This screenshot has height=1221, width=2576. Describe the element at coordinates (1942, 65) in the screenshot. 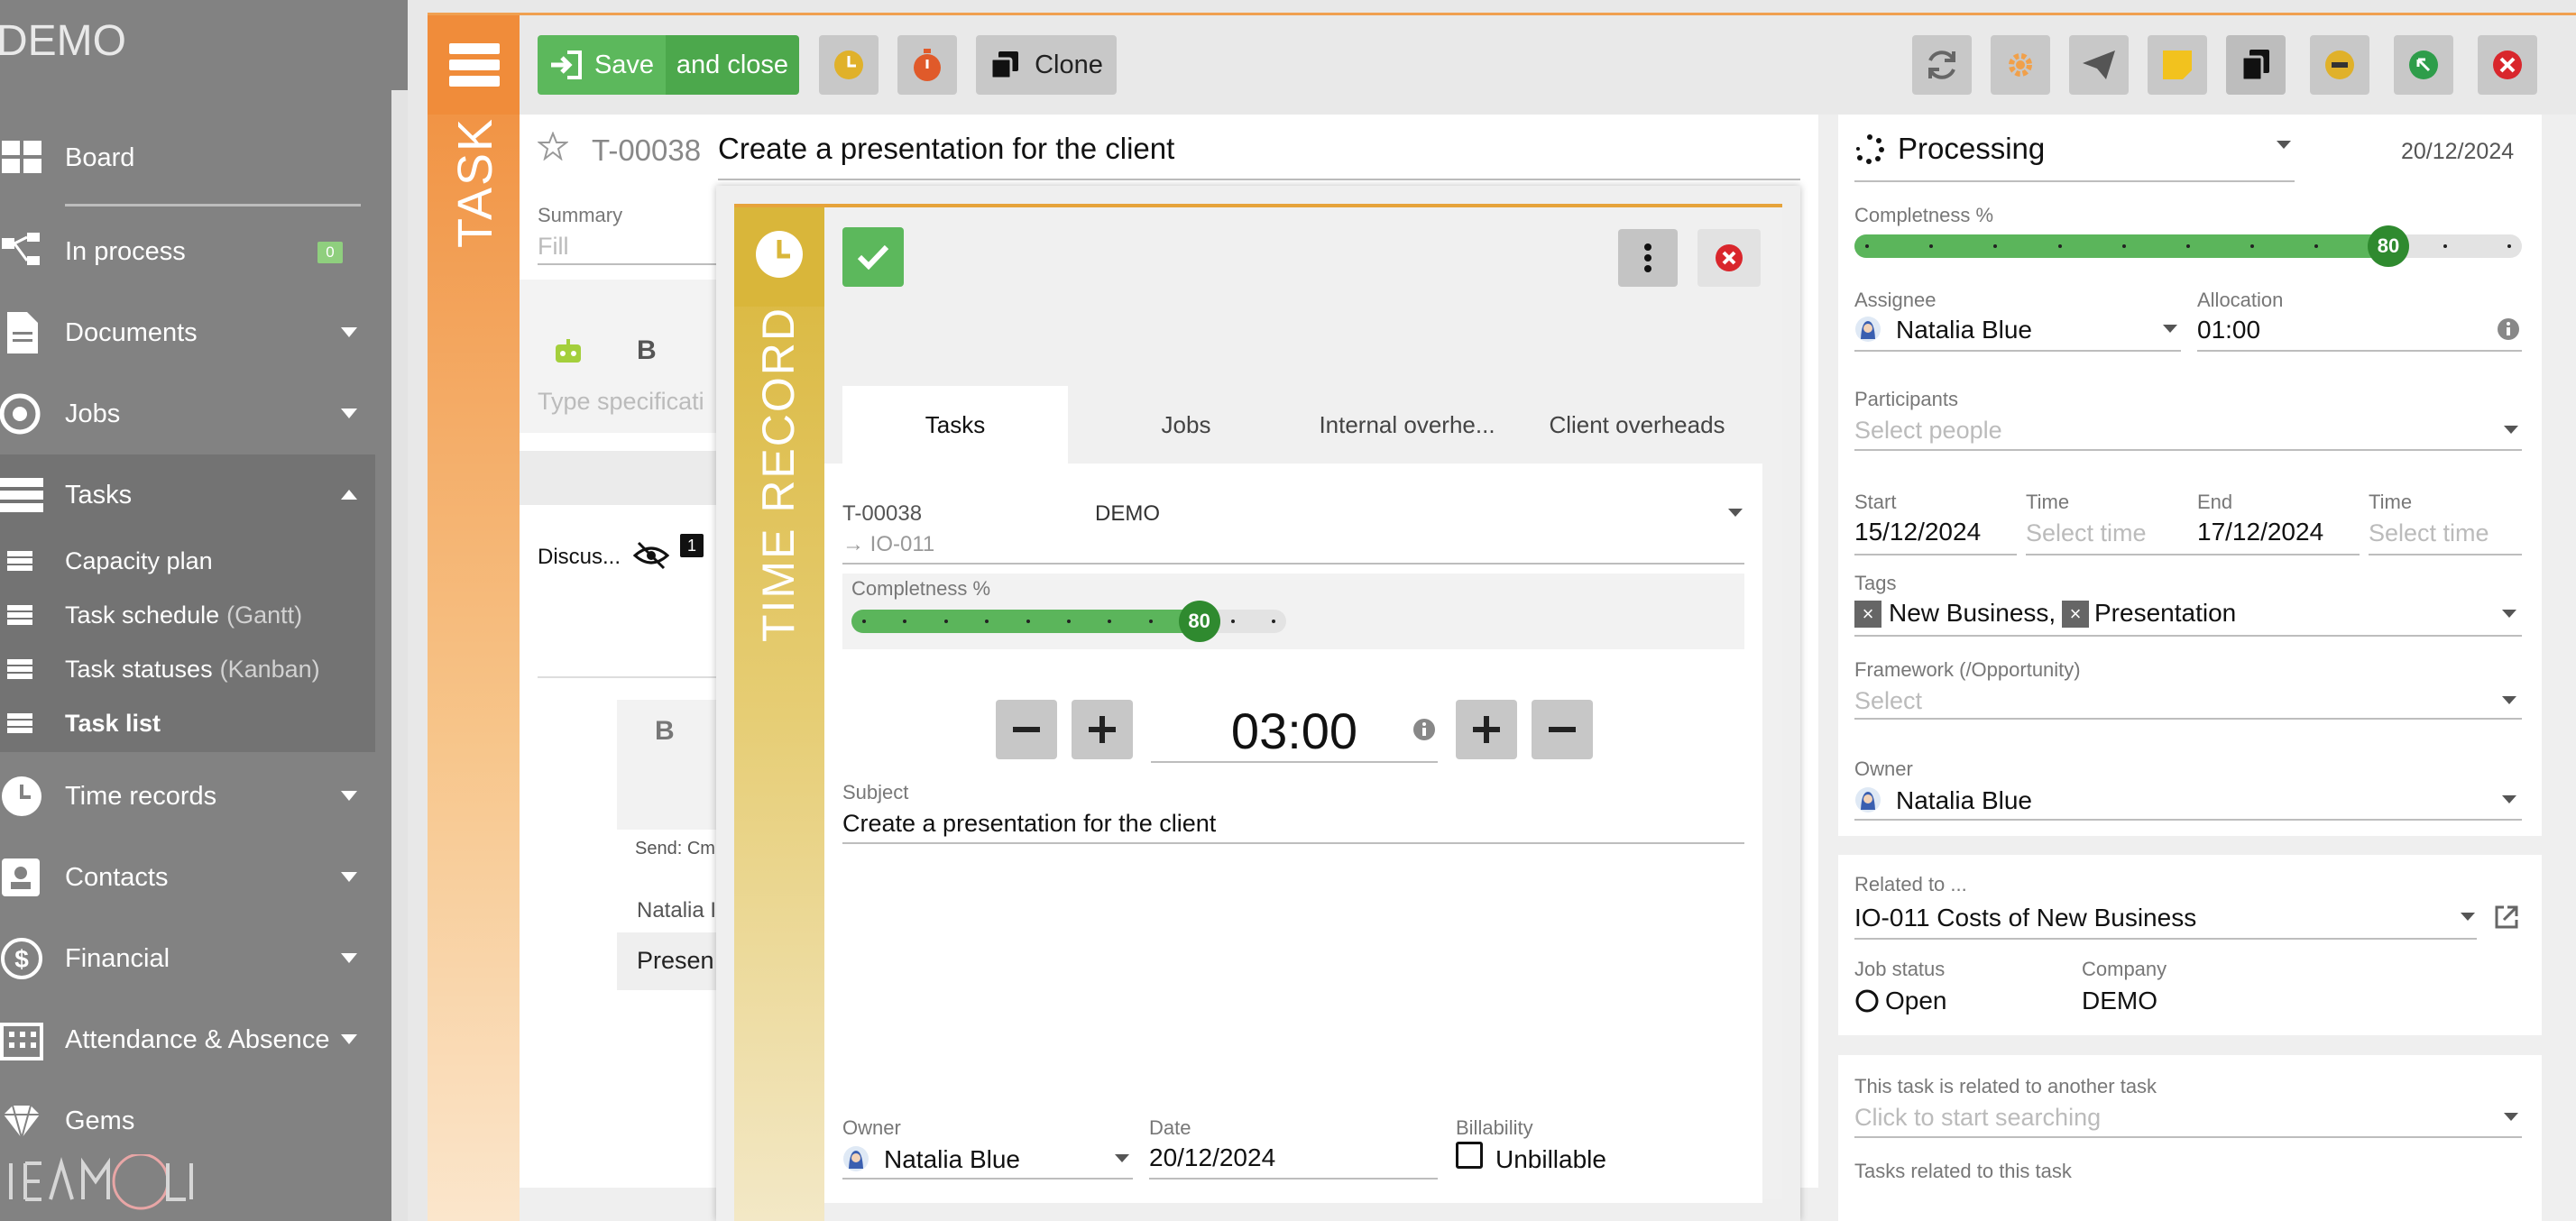

I see `refresh-button` at that location.